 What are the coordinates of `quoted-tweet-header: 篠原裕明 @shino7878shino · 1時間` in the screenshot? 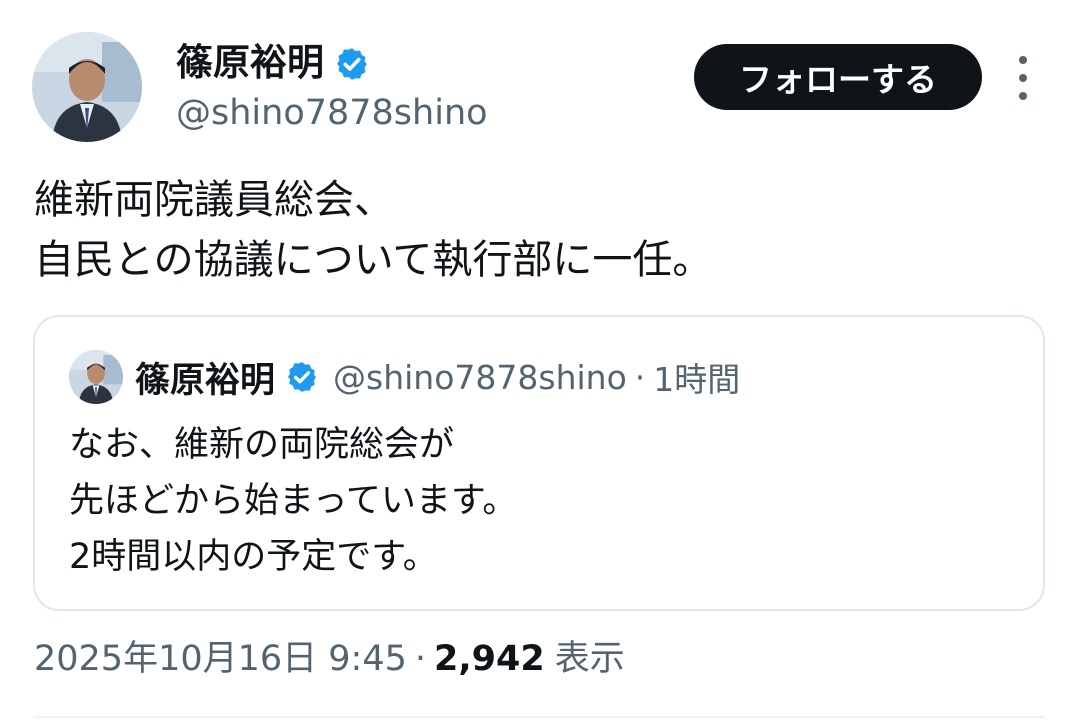 It's located at (437, 377).